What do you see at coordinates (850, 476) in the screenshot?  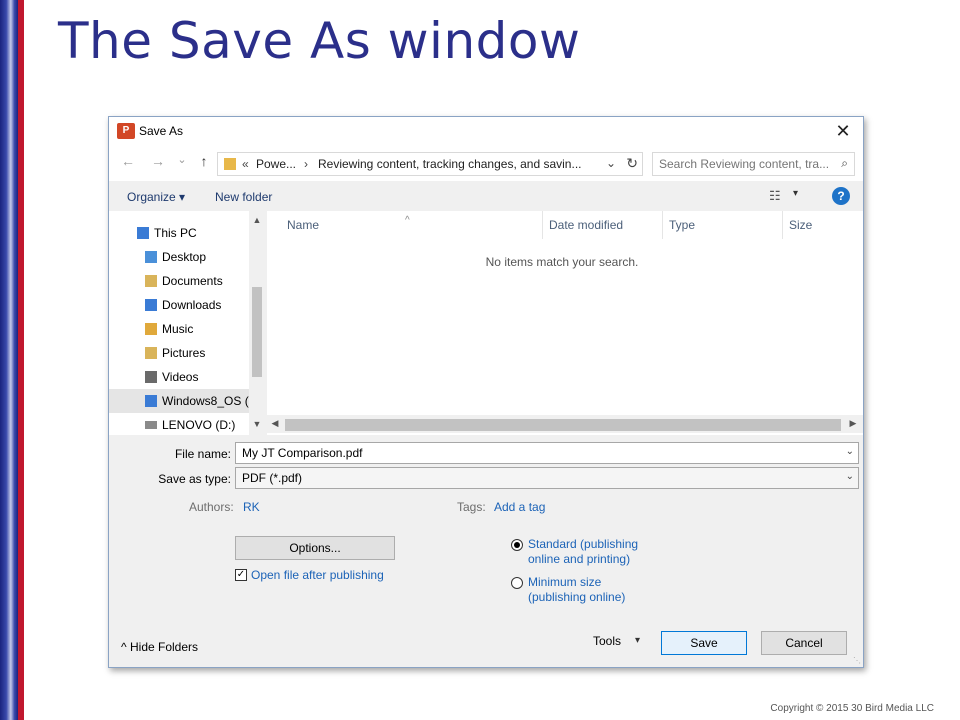 I see `save-type-dropdown-icon: ⌄` at bounding box center [850, 476].